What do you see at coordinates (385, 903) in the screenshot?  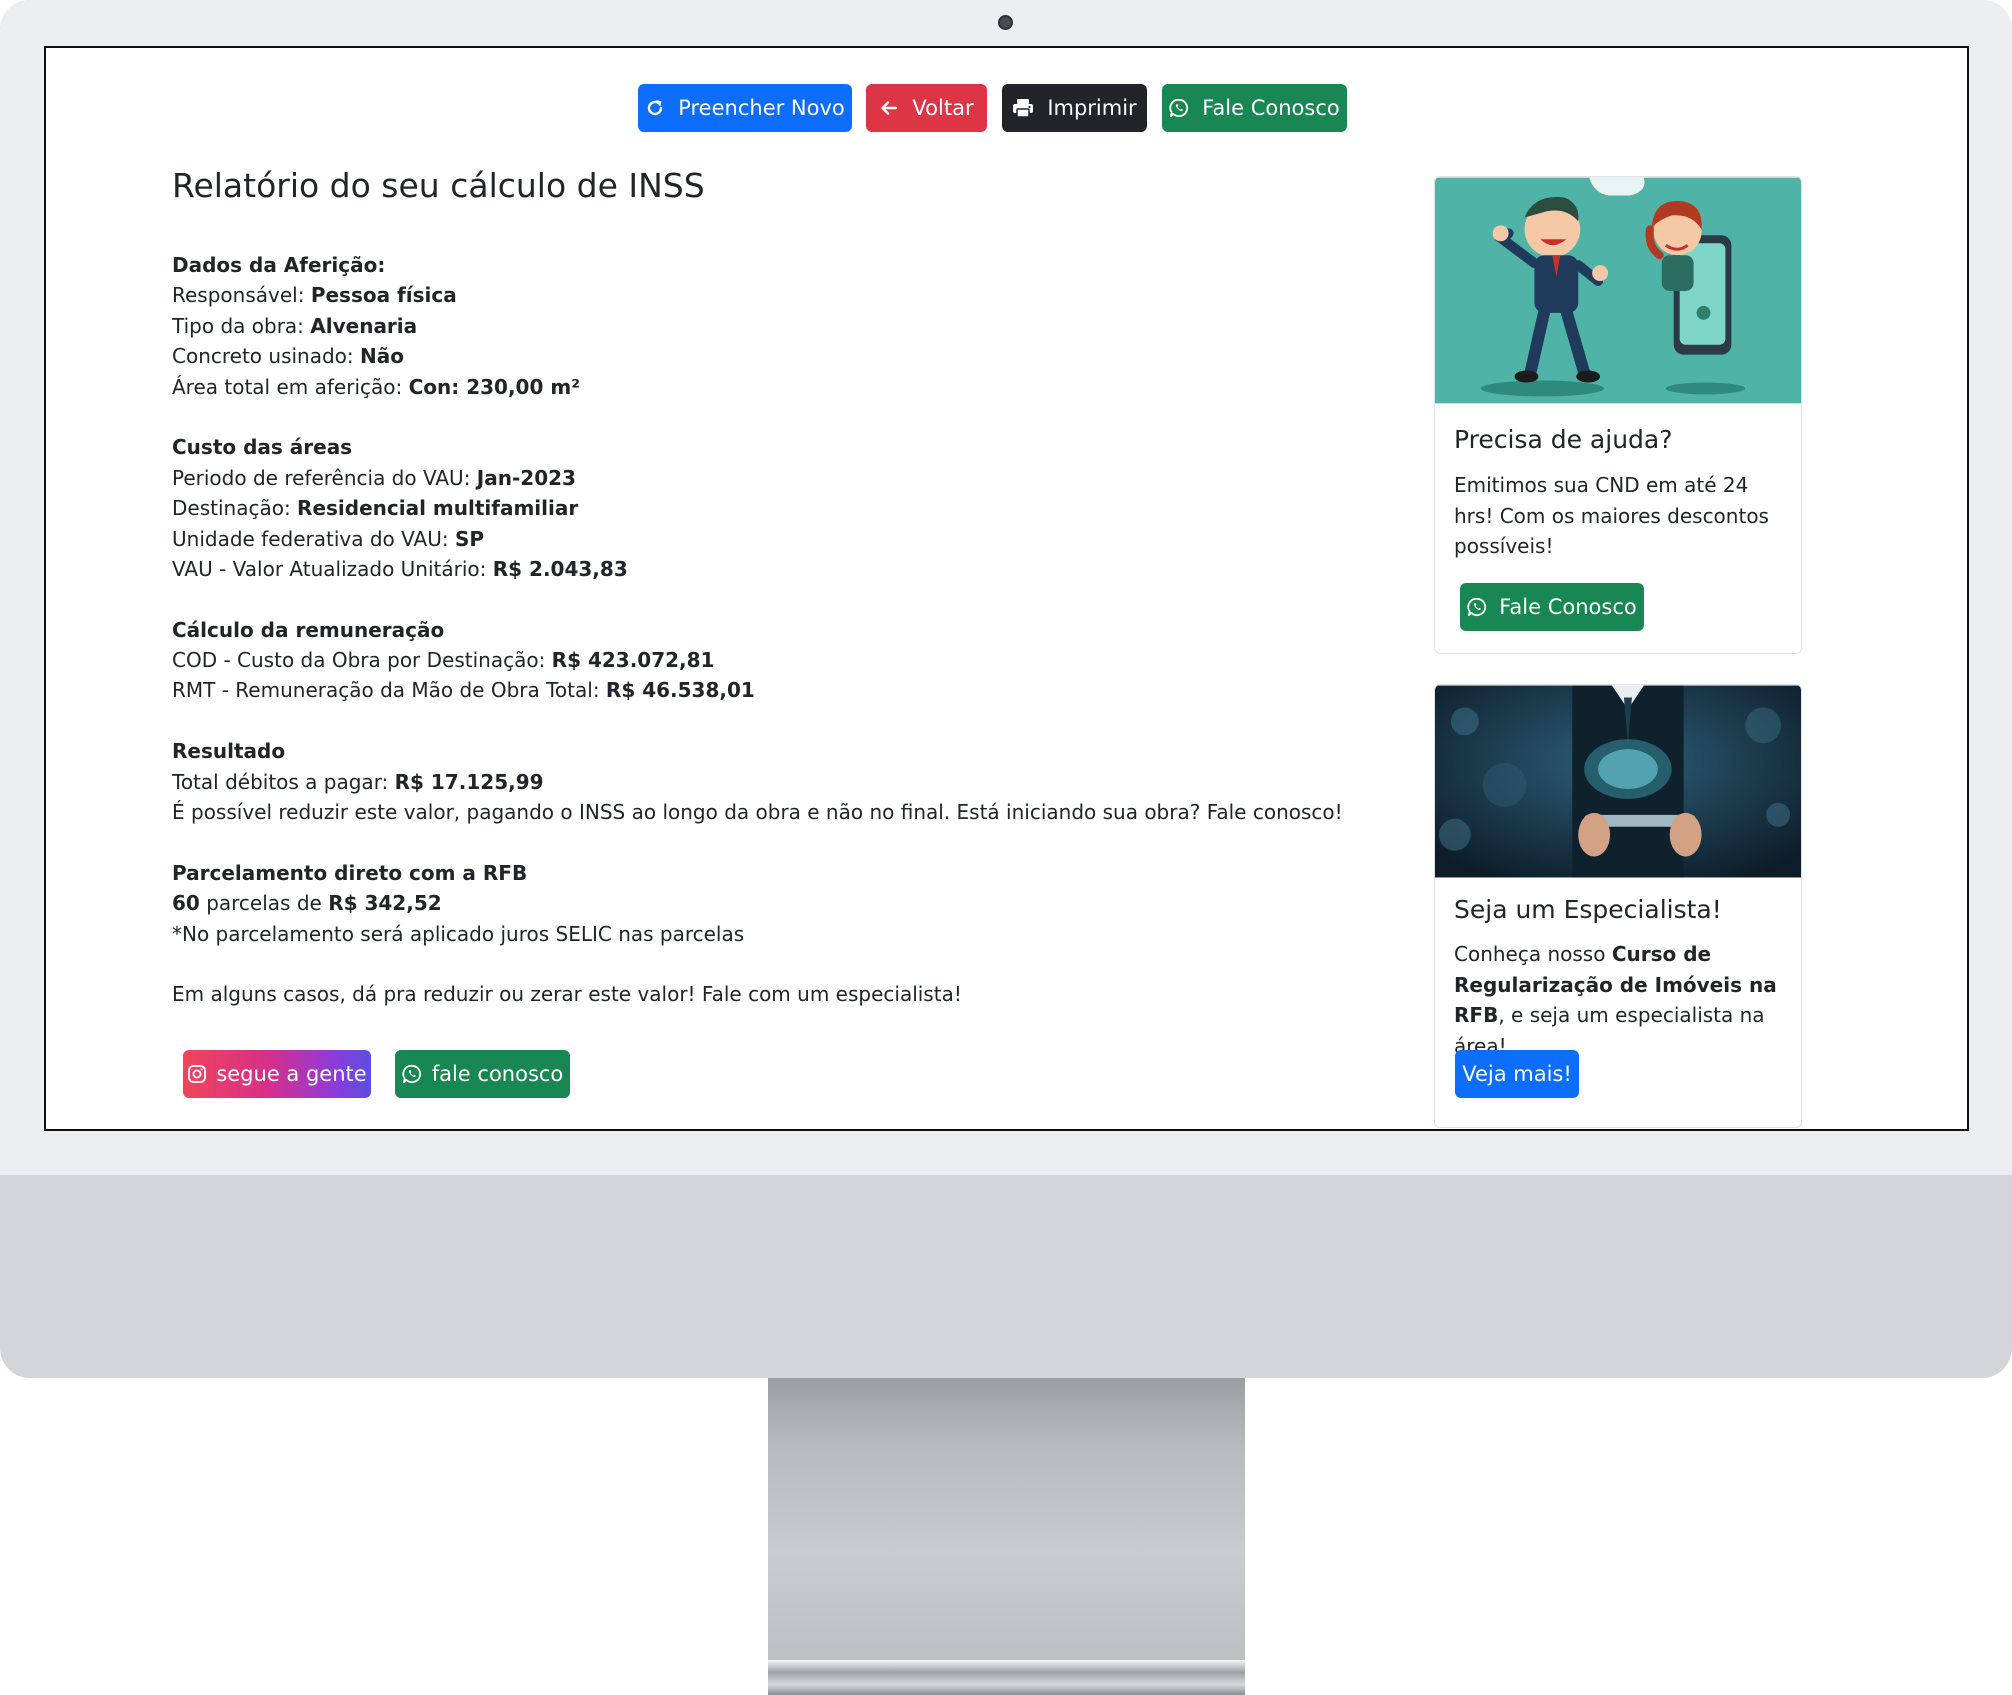 I see `parcelas-value: R$ 342,52` at bounding box center [385, 903].